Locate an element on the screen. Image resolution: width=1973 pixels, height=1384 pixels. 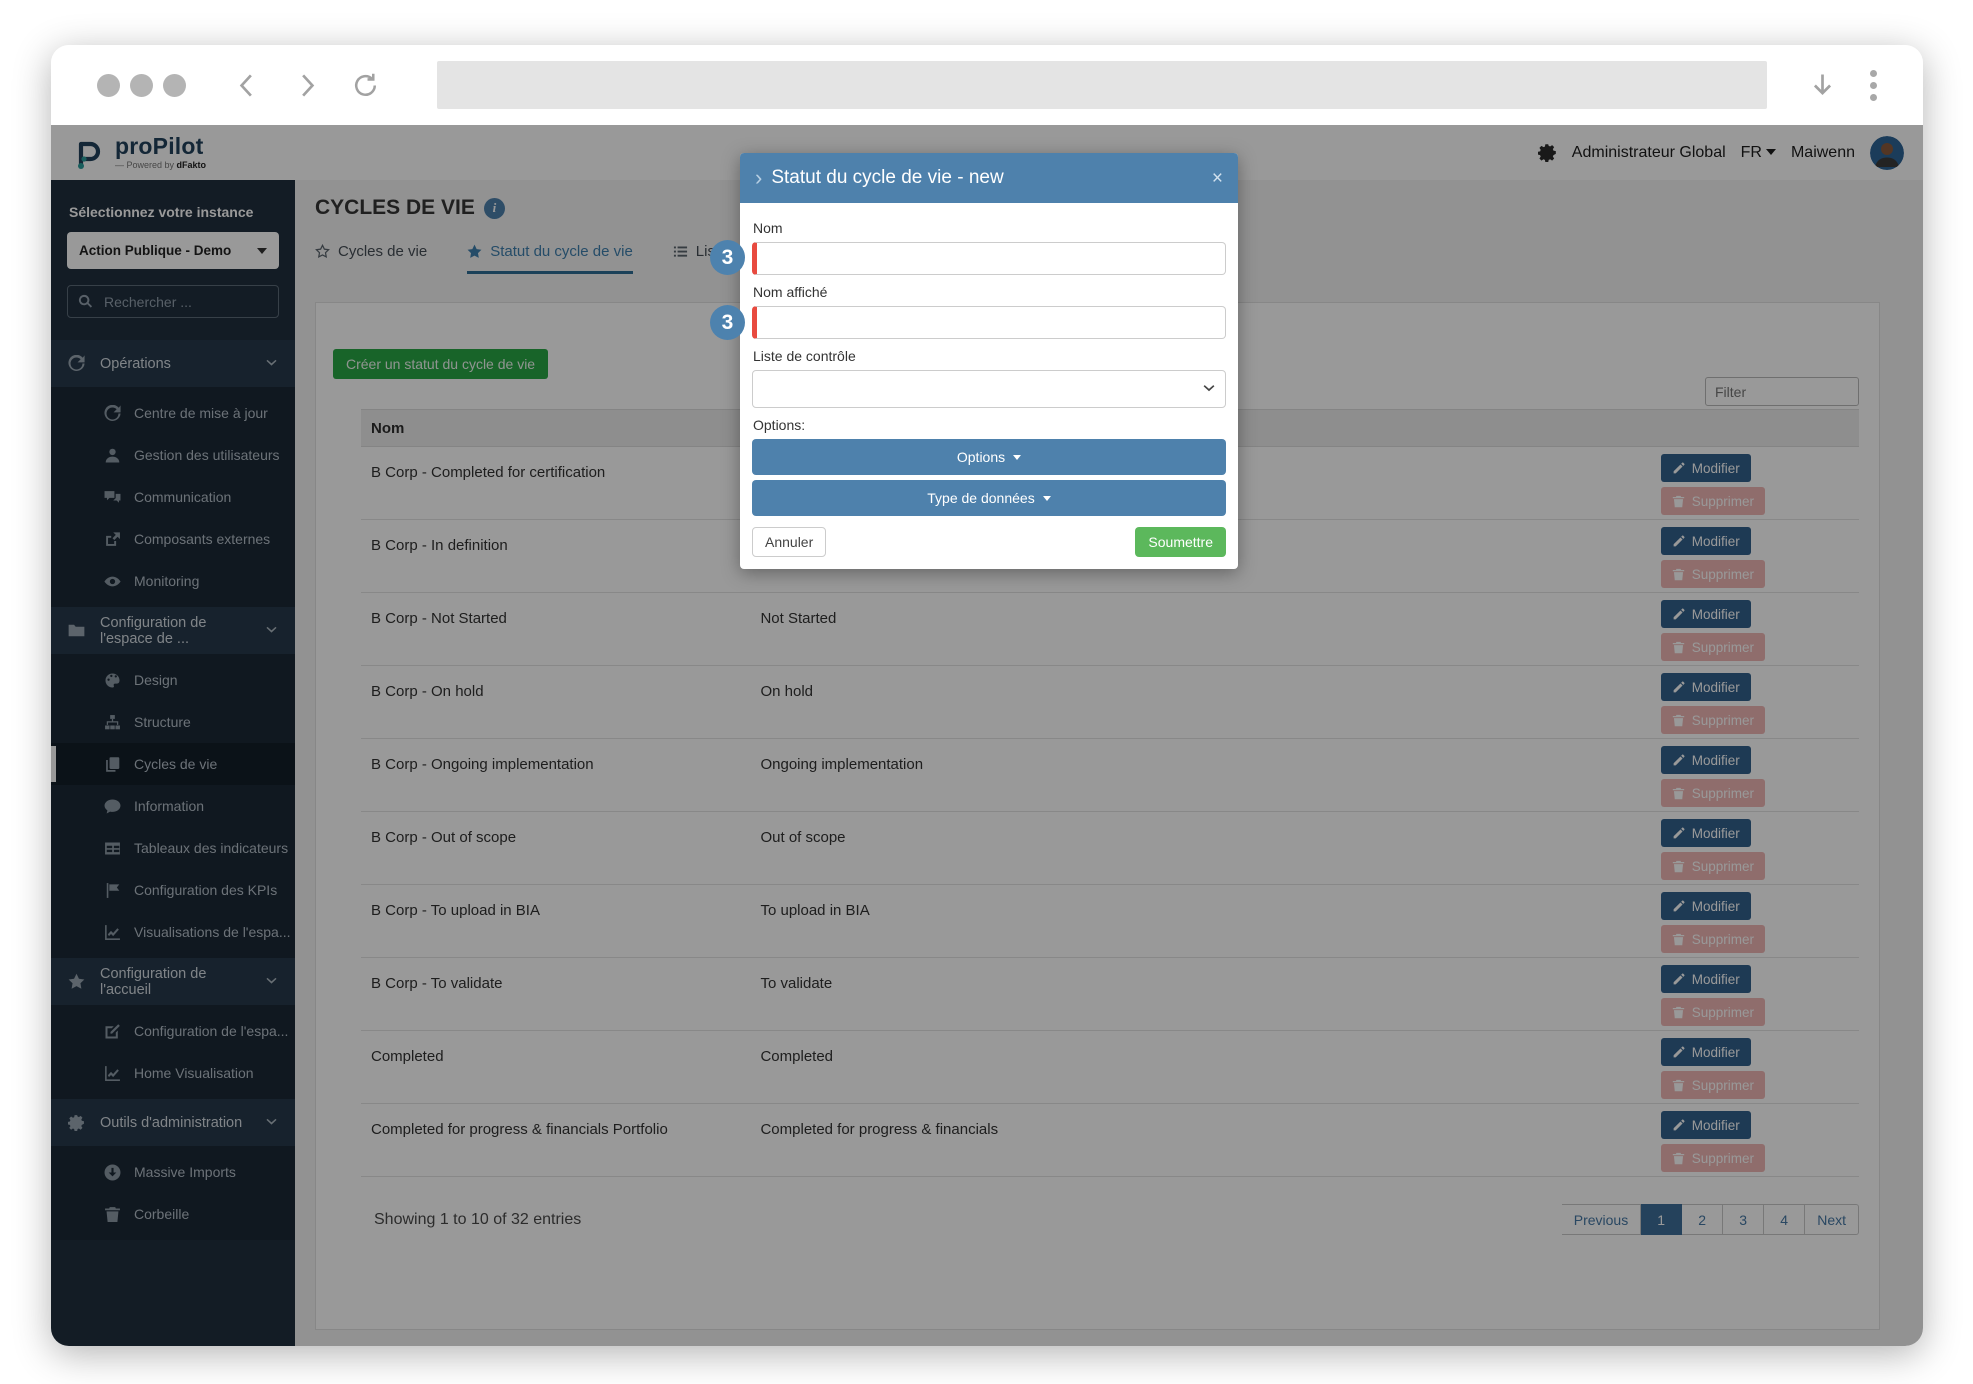
modal-header: › Statut du cycle de vie - new × is located at coordinates (989, 178).